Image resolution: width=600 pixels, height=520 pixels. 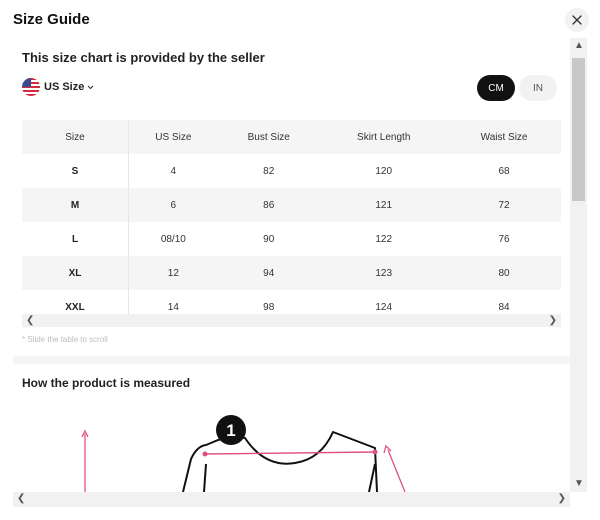 What do you see at coordinates (291, 320) in the screenshot?
I see `table-horizontal-scrollbar: ❮ ❯` at bounding box center [291, 320].